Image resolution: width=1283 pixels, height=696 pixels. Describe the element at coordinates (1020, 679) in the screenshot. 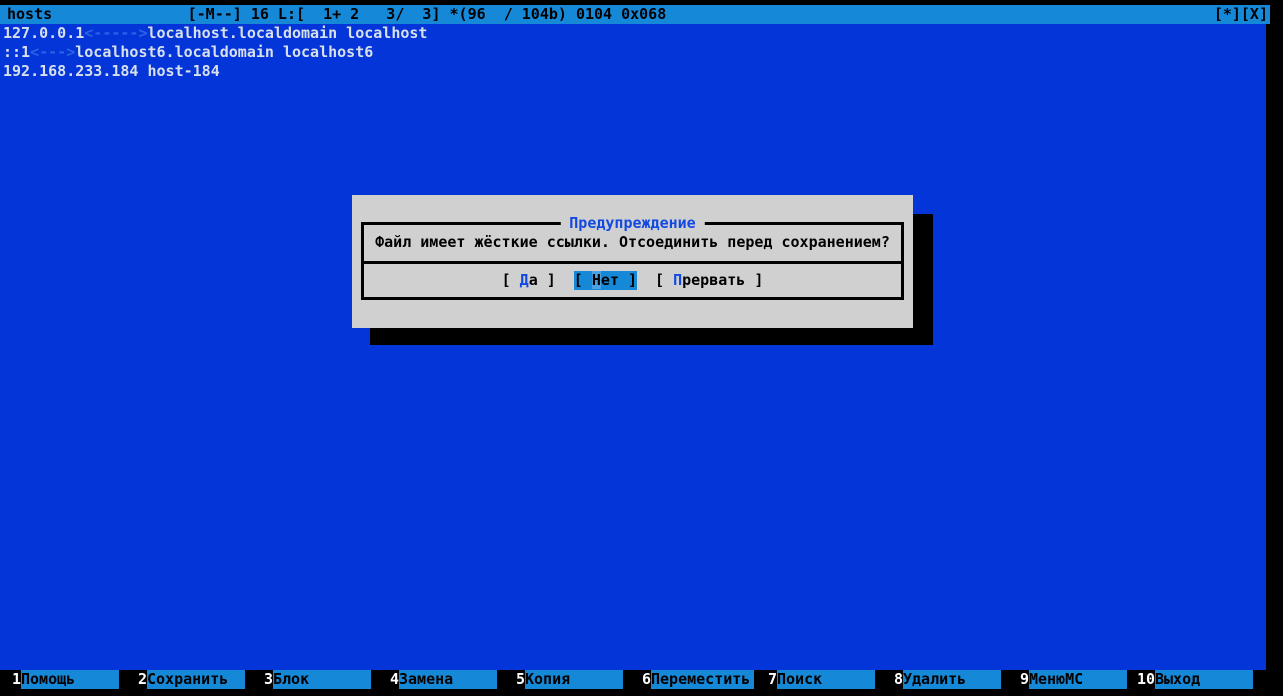

I see `fkey-number: 9` at that location.